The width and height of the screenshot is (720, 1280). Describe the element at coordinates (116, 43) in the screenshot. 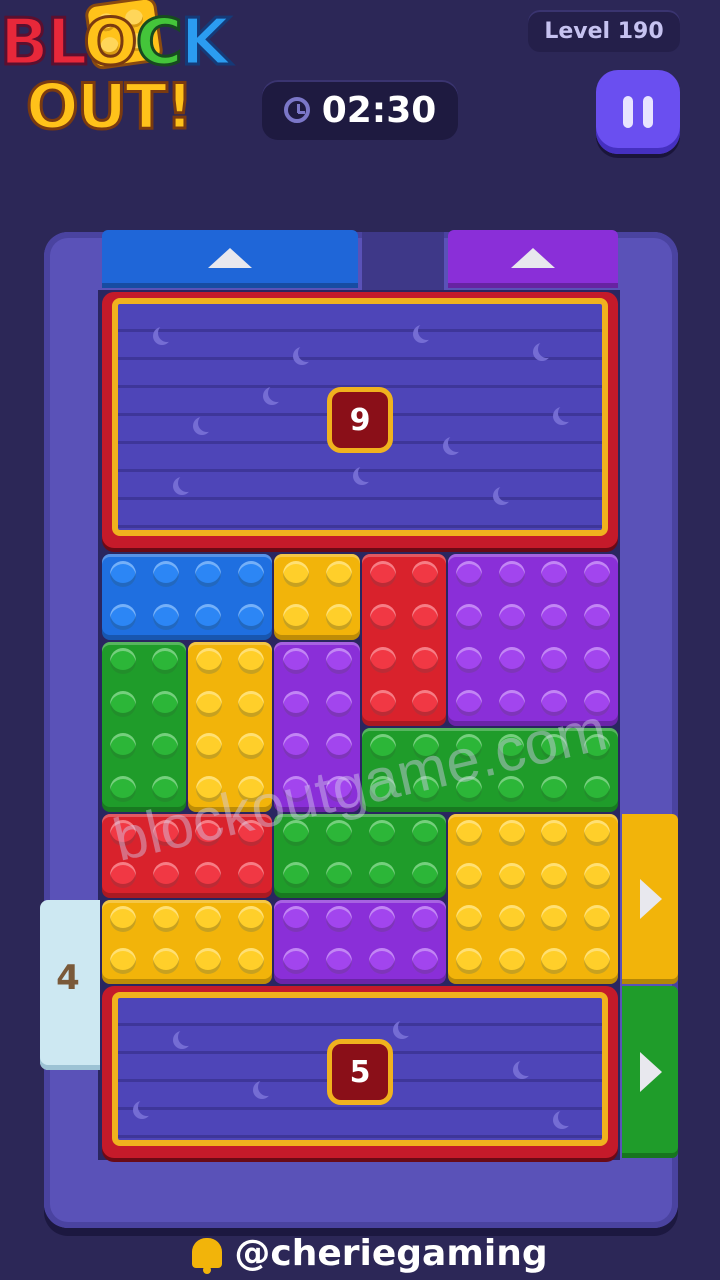

I see `logo-text-line1: BLOCK` at that location.